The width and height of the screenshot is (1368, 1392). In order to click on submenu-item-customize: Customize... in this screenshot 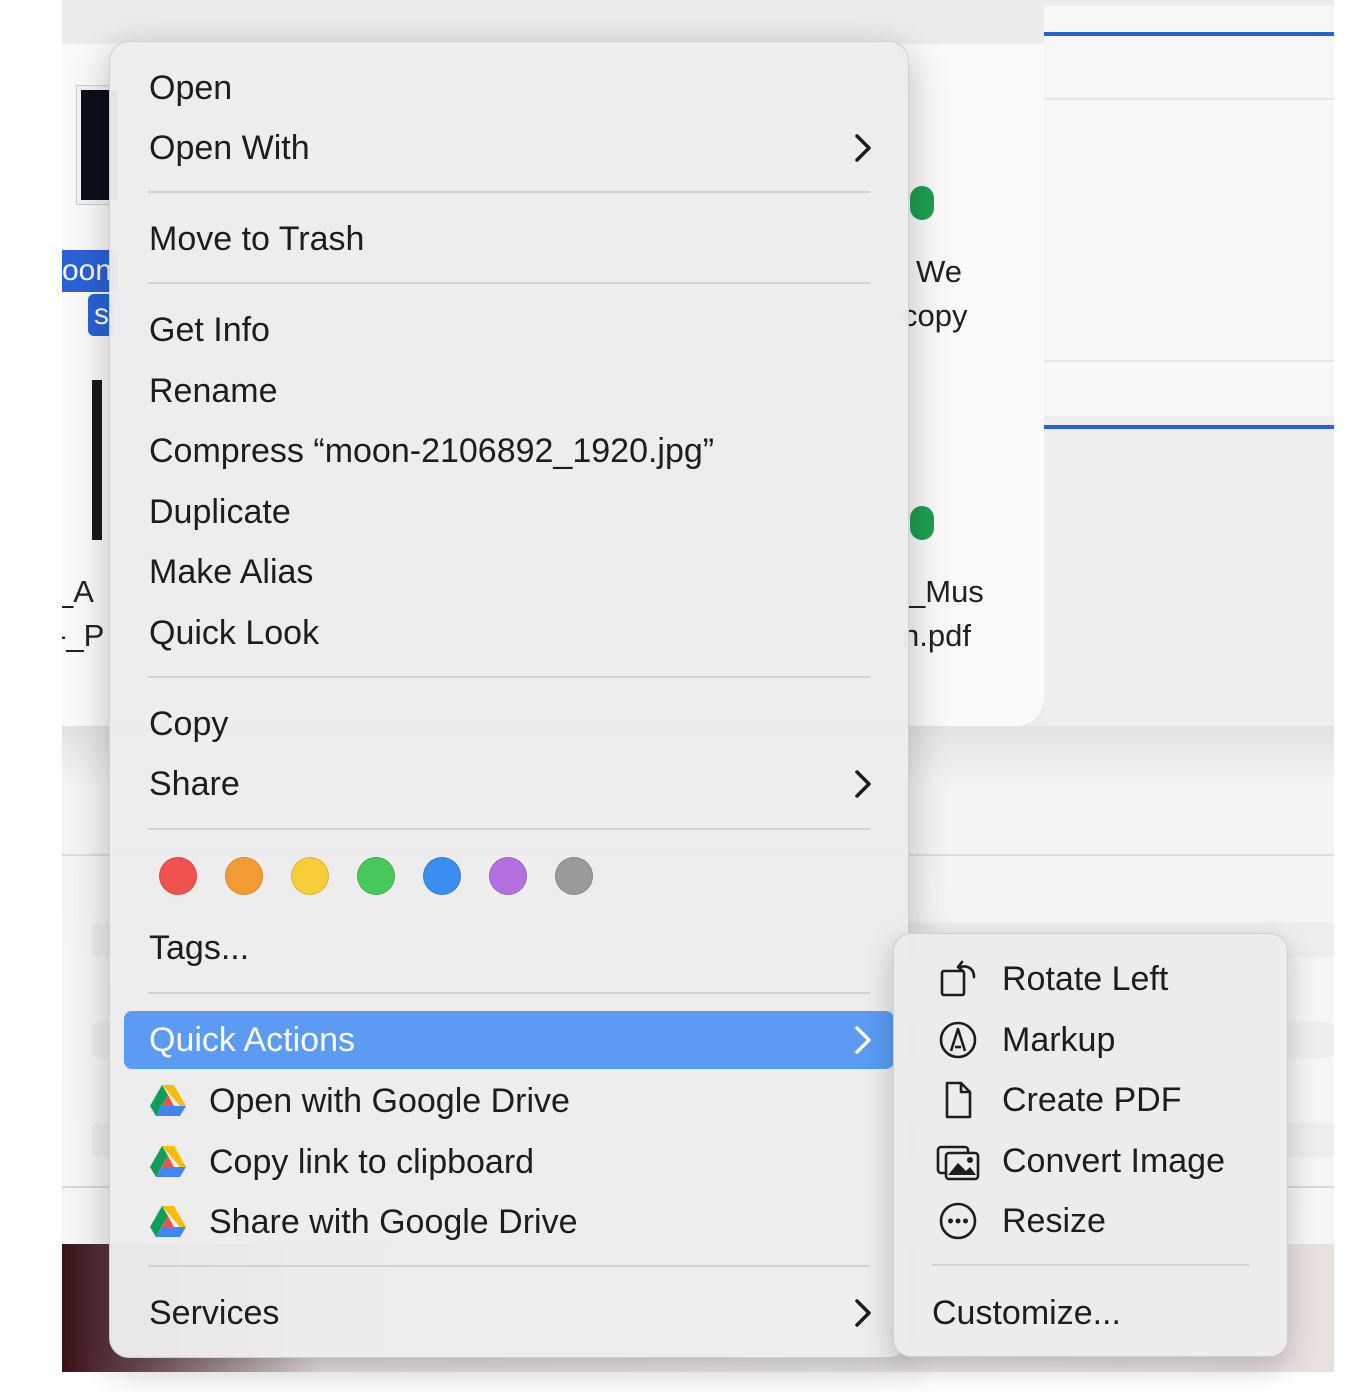, I will do `click(1090, 1313)`.